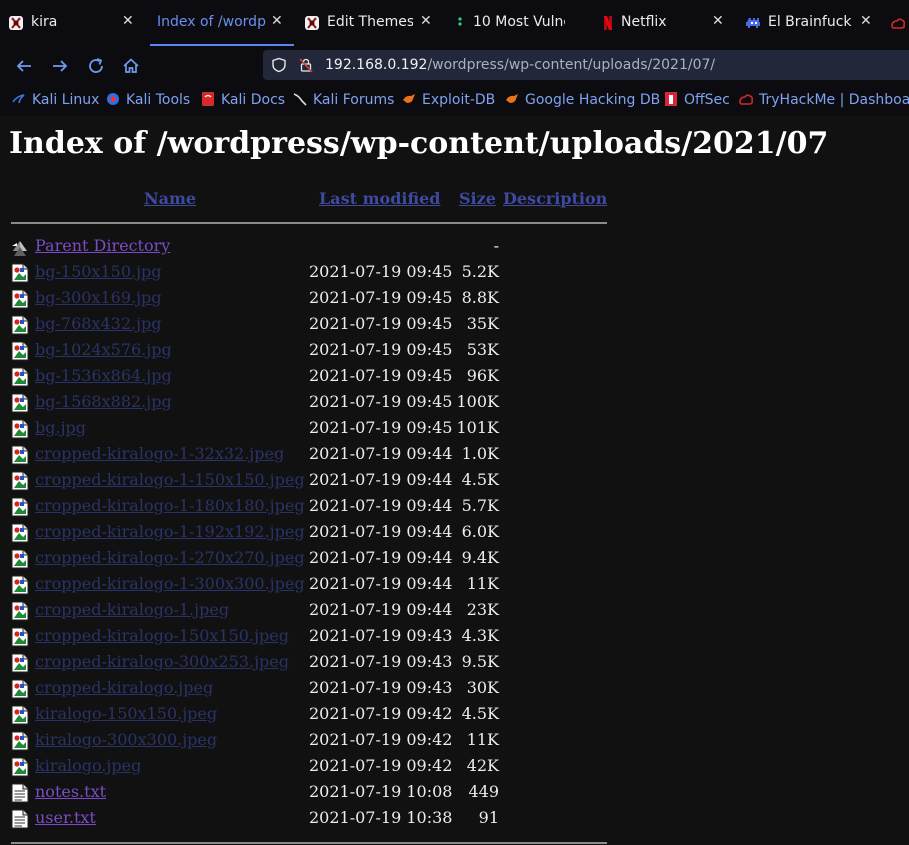 The height and width of the screenshot is (845, 909). What do you see at coordinates (212, 22) in the screenshot?
I see `tab-title: Index of /wordpress` at bounding box center [212, 22].